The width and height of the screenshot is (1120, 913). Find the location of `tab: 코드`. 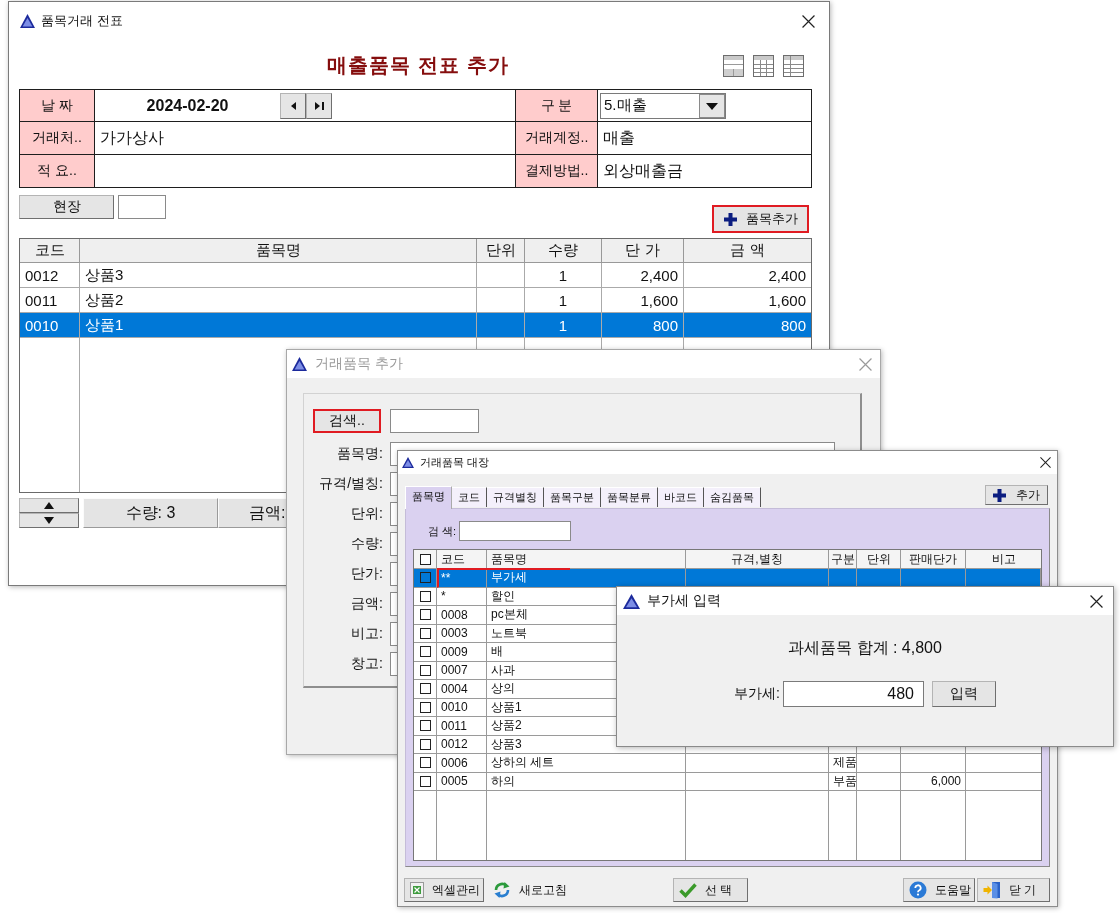

tab: 코드 is located at coordinates (469, 497).